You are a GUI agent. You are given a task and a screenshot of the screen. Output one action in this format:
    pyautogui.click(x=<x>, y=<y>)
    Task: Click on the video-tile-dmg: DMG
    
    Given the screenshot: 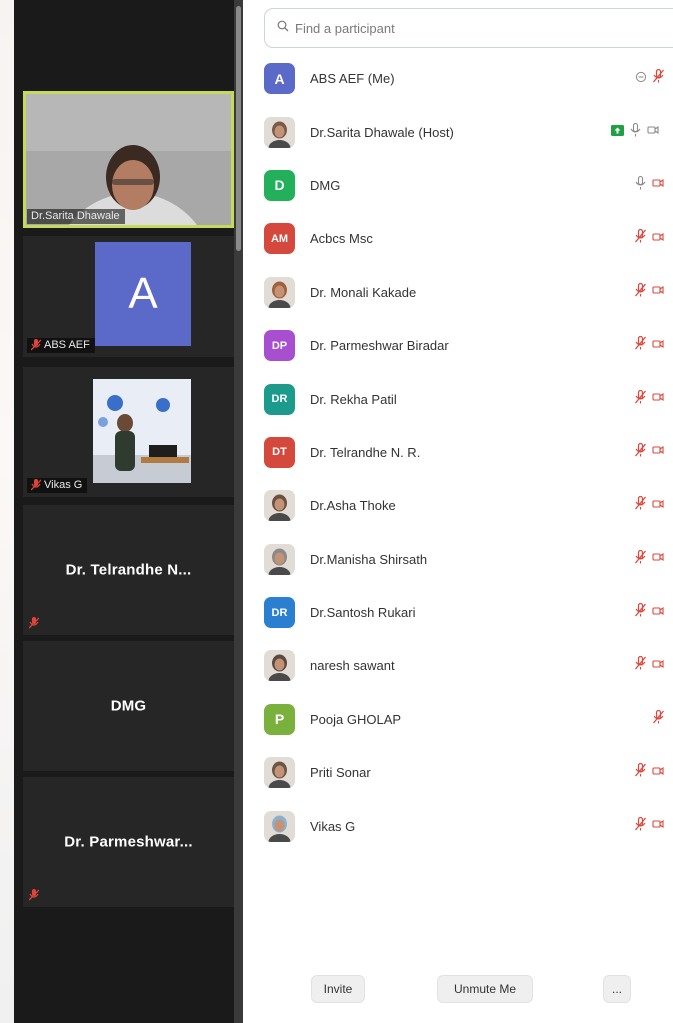 What is the action you would take?
    pyautogui.click(x=128, y=706)
    